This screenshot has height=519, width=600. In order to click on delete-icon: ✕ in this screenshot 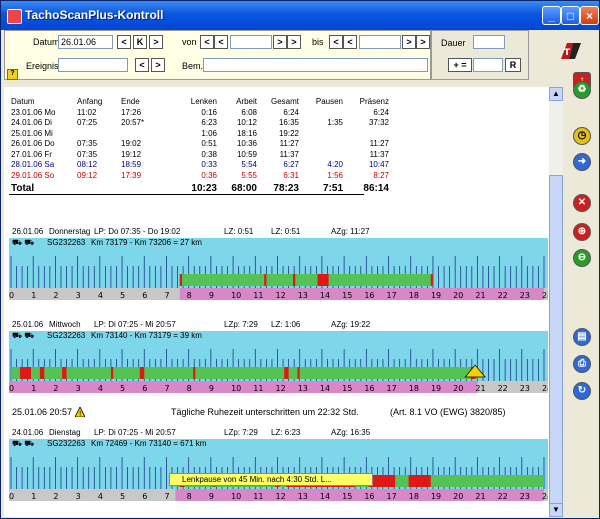, I will do `click(582, 203)`.